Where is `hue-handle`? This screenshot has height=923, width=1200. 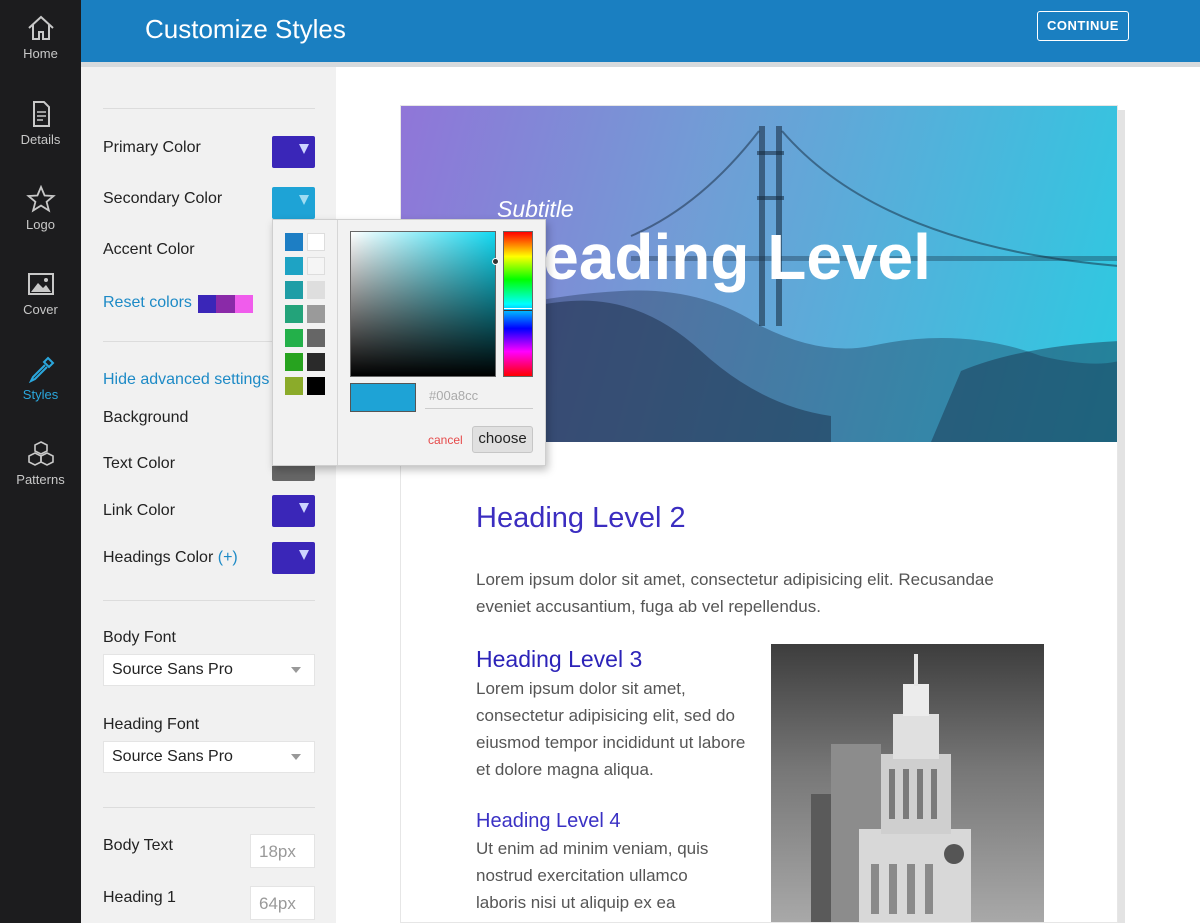 hue-handle is located at coordinates (518, 309).